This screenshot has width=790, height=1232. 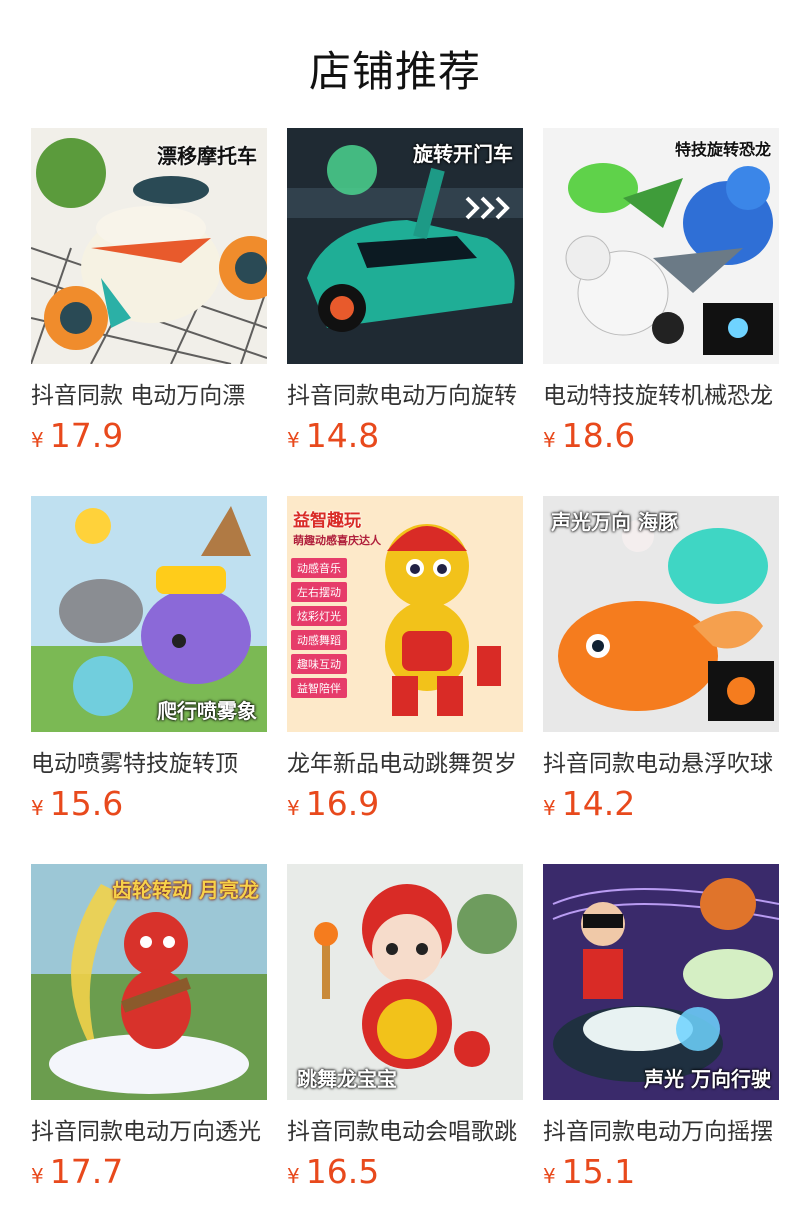 I want to click on product-card: 特技旋转恐龙 电动特技旋转机械恐龙 ¥18.6, so click(x=661, y=291).